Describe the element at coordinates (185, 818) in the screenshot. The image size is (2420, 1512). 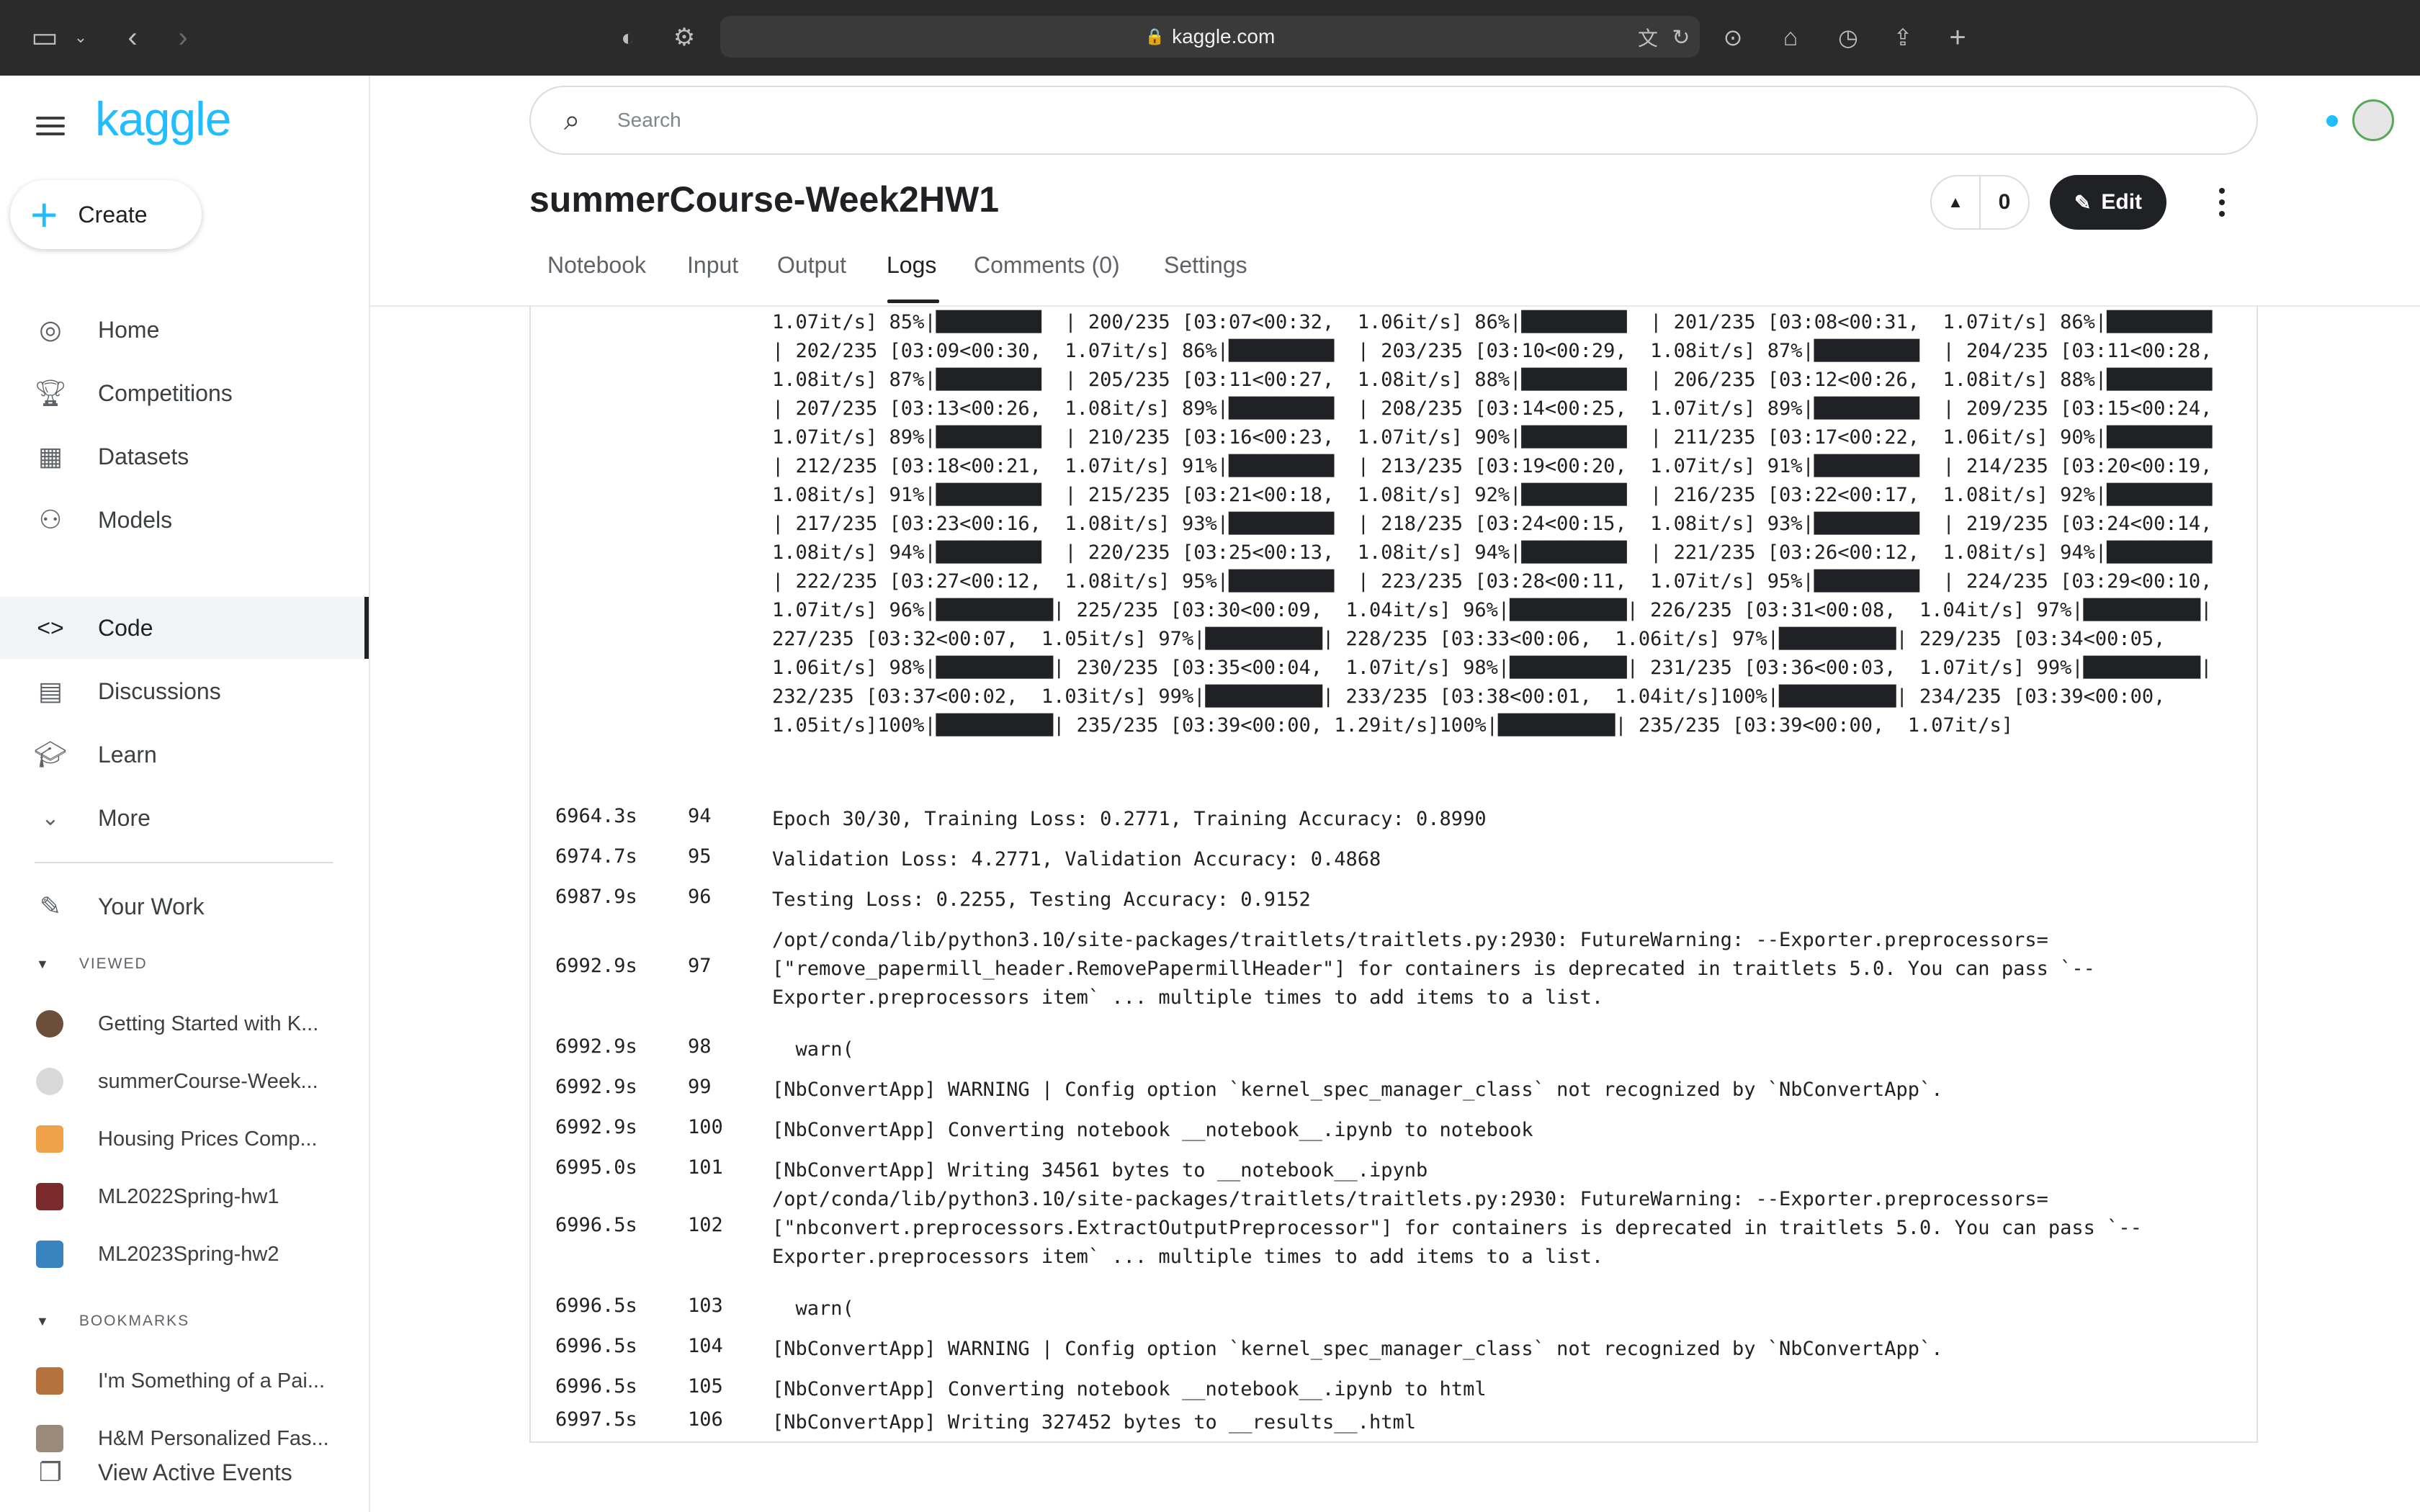
I see `sidebar-item-more: ⌄ More` at that location.